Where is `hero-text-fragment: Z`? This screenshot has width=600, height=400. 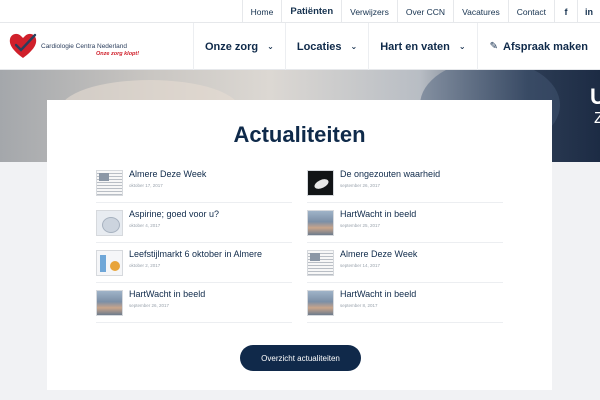 hero-text-fragment: Z is located at coordinates (597, 118).